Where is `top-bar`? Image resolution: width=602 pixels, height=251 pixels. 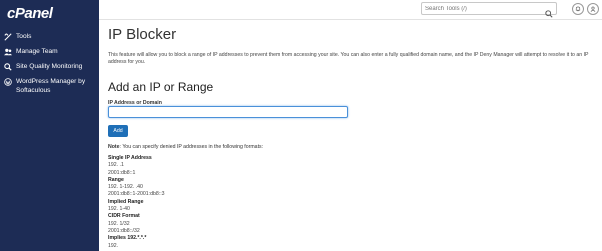
top-bar is located at coordinates (350, 10).